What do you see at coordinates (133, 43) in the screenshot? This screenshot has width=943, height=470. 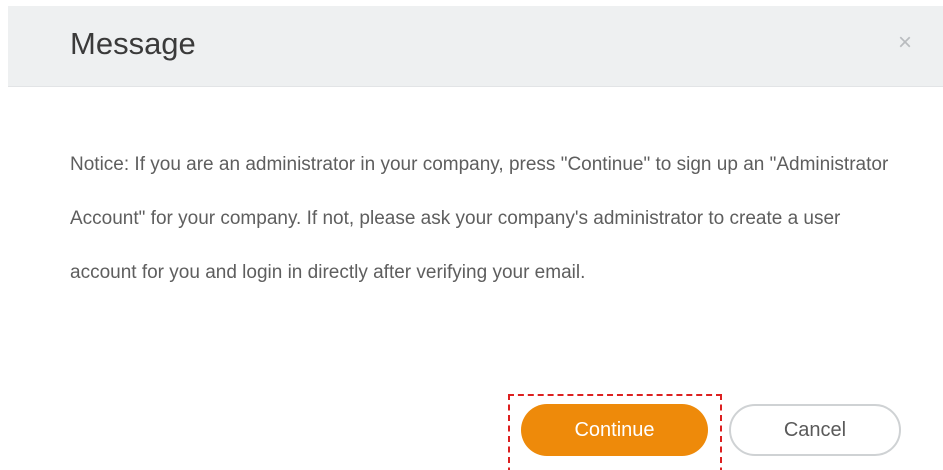 I see `dialog-title: Message` at bounding box center [133, 43].